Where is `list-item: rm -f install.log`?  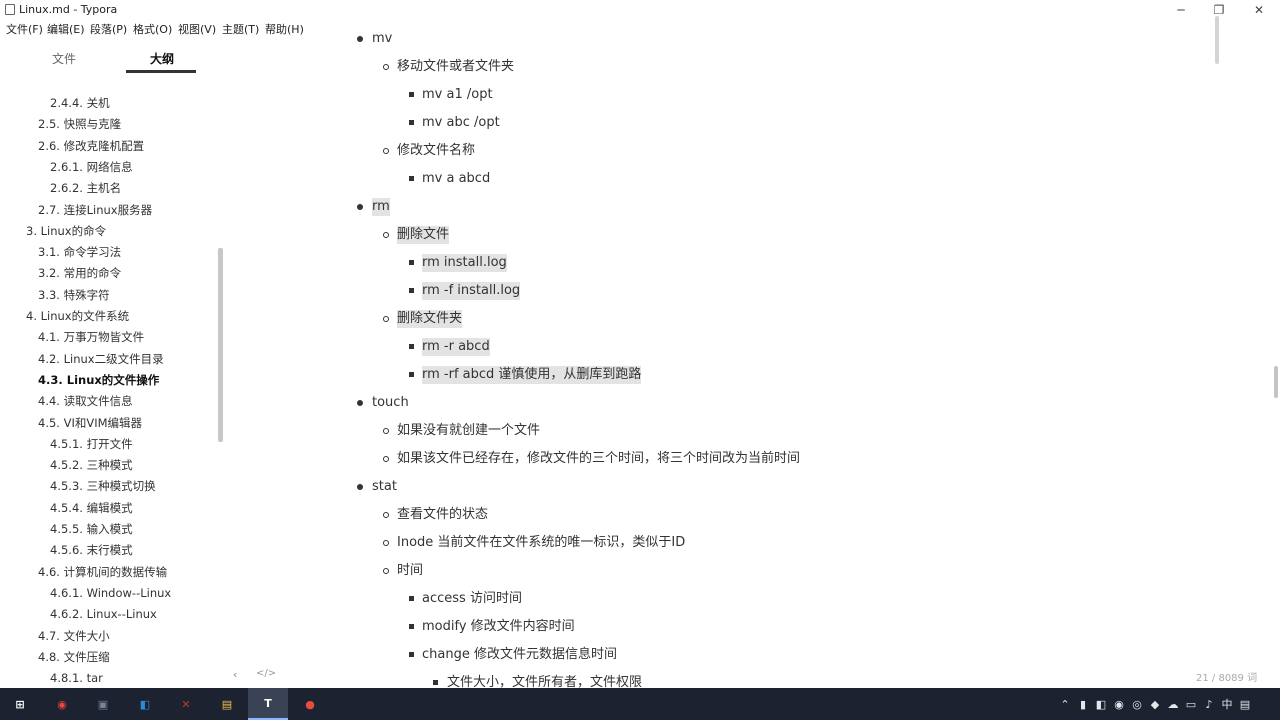 list-item: rm -f install.log is located at coordinates (471, 291).